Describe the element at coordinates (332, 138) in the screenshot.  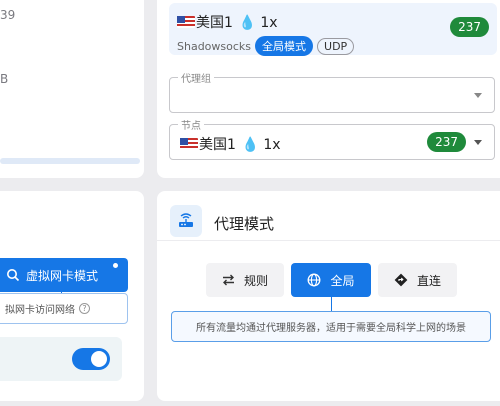
I see `node-select: 节点 美国1 💧 1x 237` at that location.